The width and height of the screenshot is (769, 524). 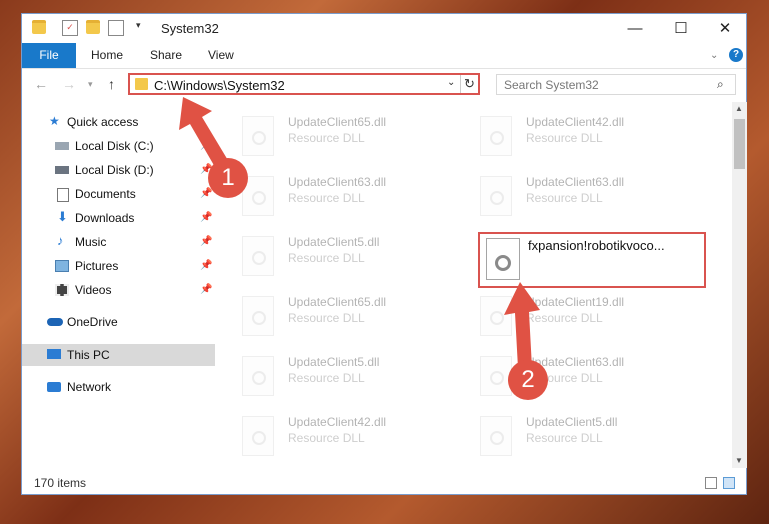 What do you see at coordinates (522, 325) in the screenshot?
I see `arrow-two` at bounding box center [522, 325].